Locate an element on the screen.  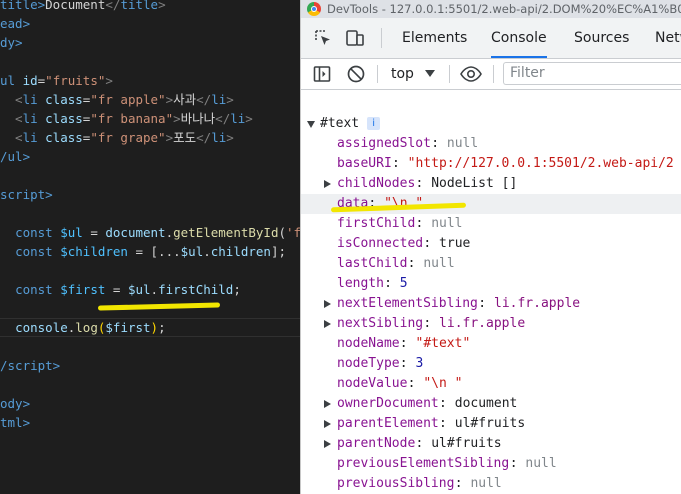
tab-network: Netw is located at coordinates (668, 38).